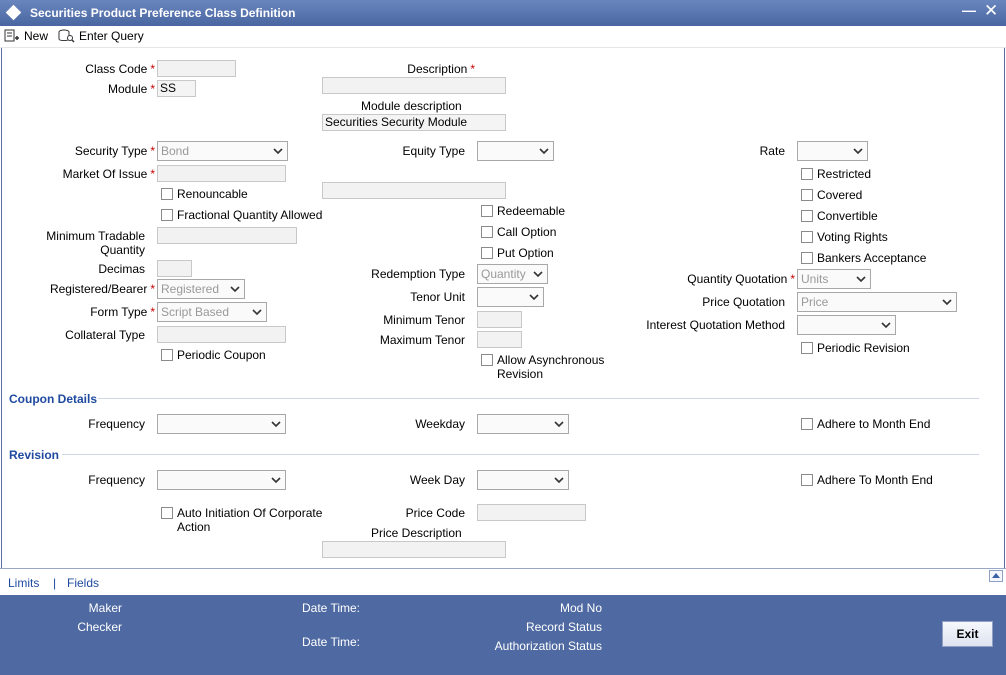 This screenshot has height=675, width=1006. I want to click on quantity-quotation-label: Quantity Quotation *, so click(741, 279).